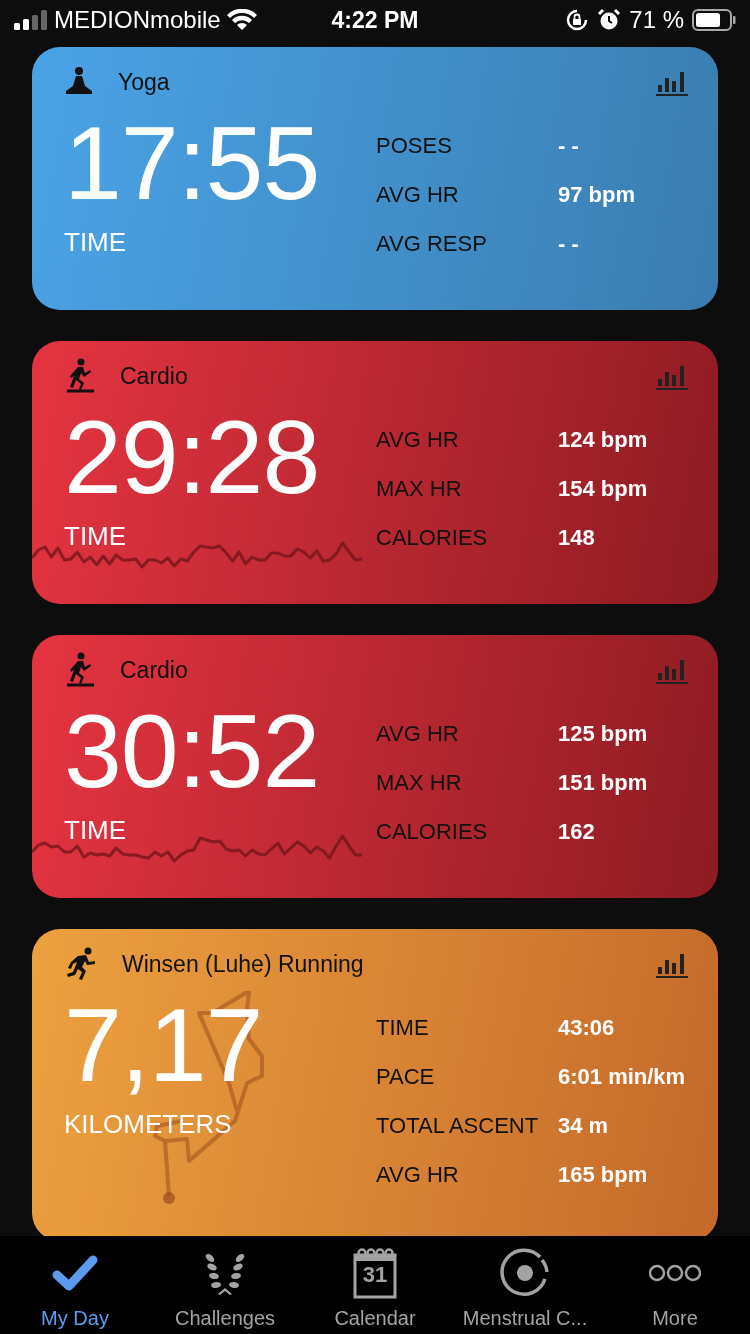 The image size is (750, 1334). I want to click on activity-title: Yoga, so click(144, 82).